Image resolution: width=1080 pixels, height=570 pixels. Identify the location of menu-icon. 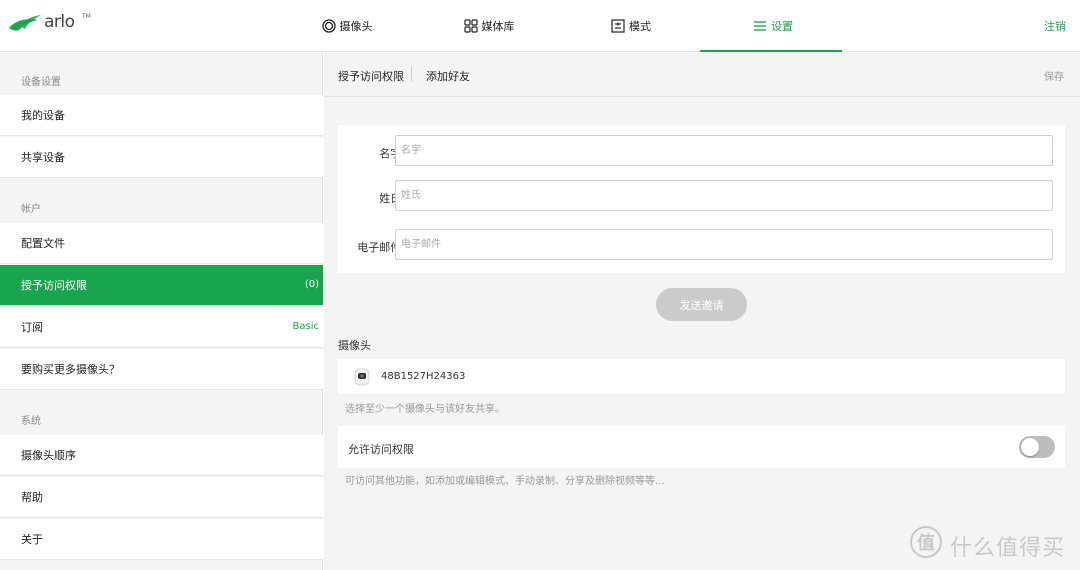
(760, 26).